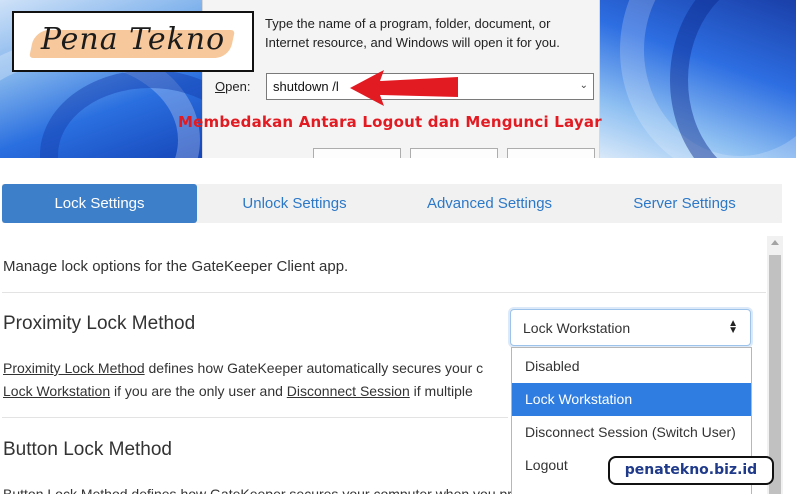 This screenshot has width=796, height=494. I want to click on scroll-up-icon, so click(775, 242).